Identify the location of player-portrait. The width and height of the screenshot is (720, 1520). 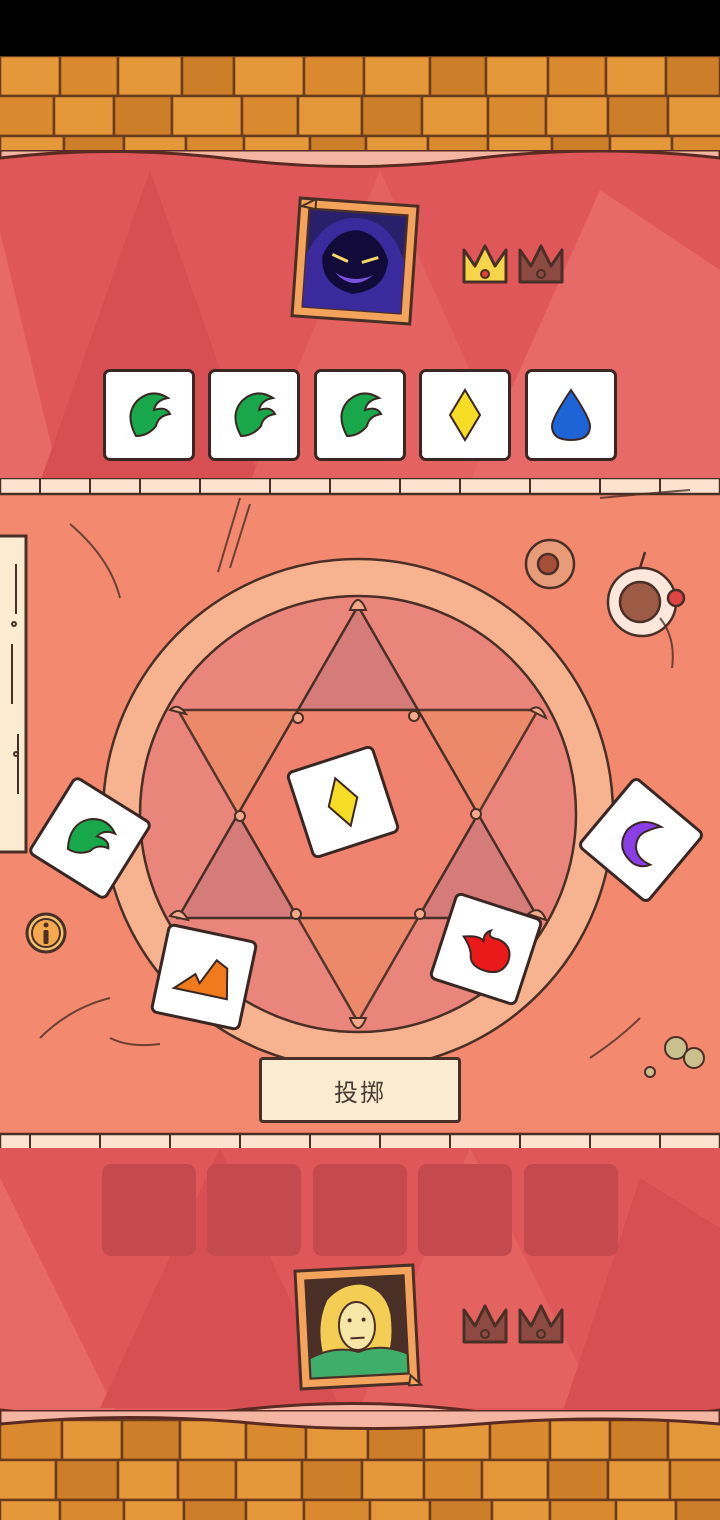
(357, 1327).